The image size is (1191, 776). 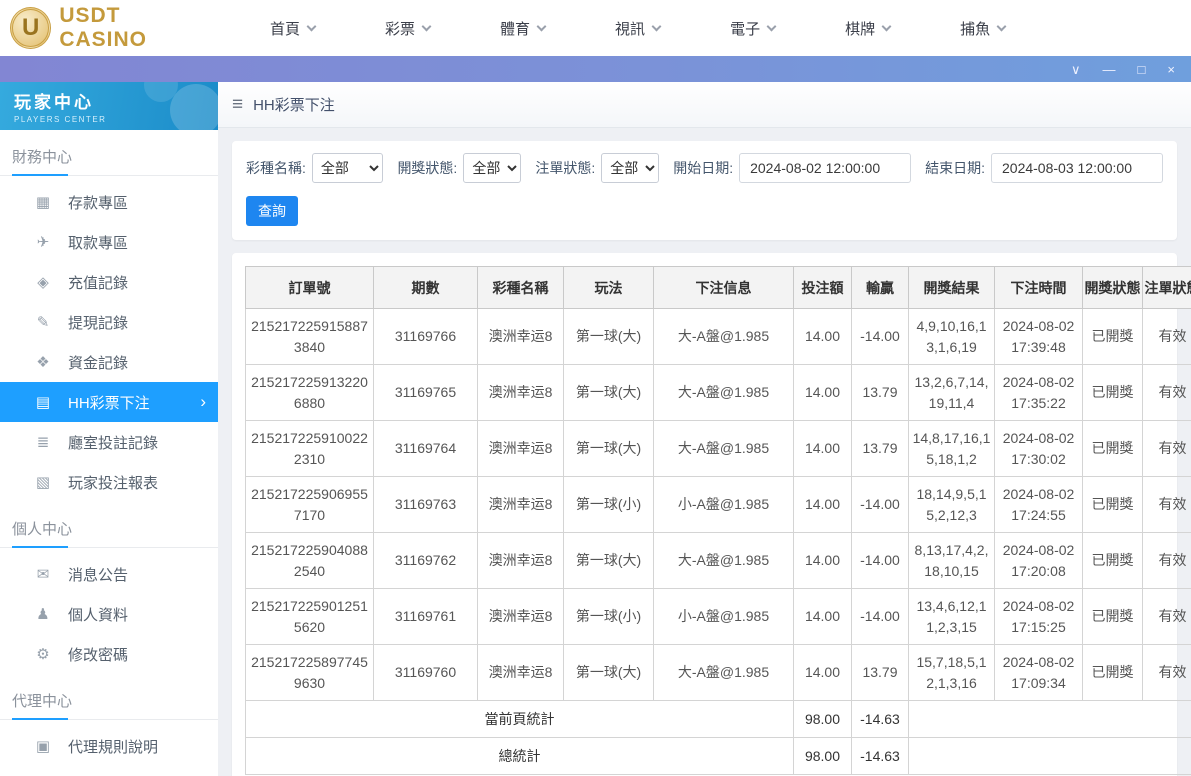 What do you see at coordinates (723, 504) in the screenshot?
I see `table-cell: 小-A盤@1.985` at bounding box center [723, 504].